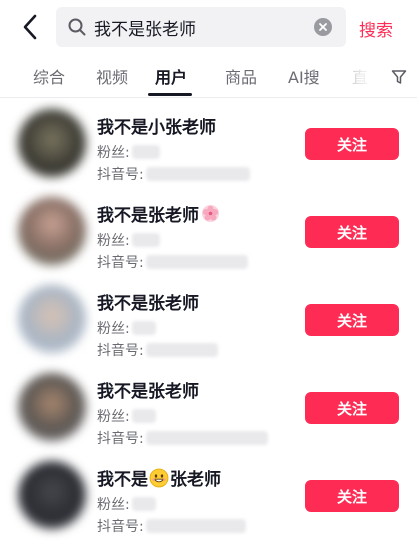 This screenshot has width=417, height=543. What do you see at coordinates (360, 76) in the screenshot?
I see `tab-fade` at bounding box center [360, 76].